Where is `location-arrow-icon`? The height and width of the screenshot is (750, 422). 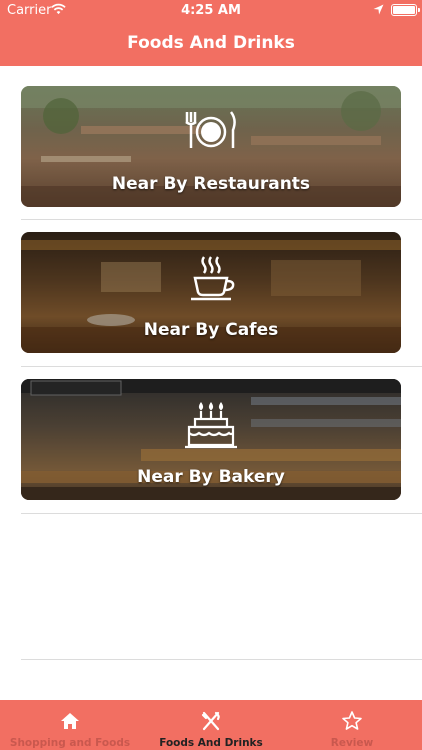 location-arrow-icon is located at coordinates (378, 9).